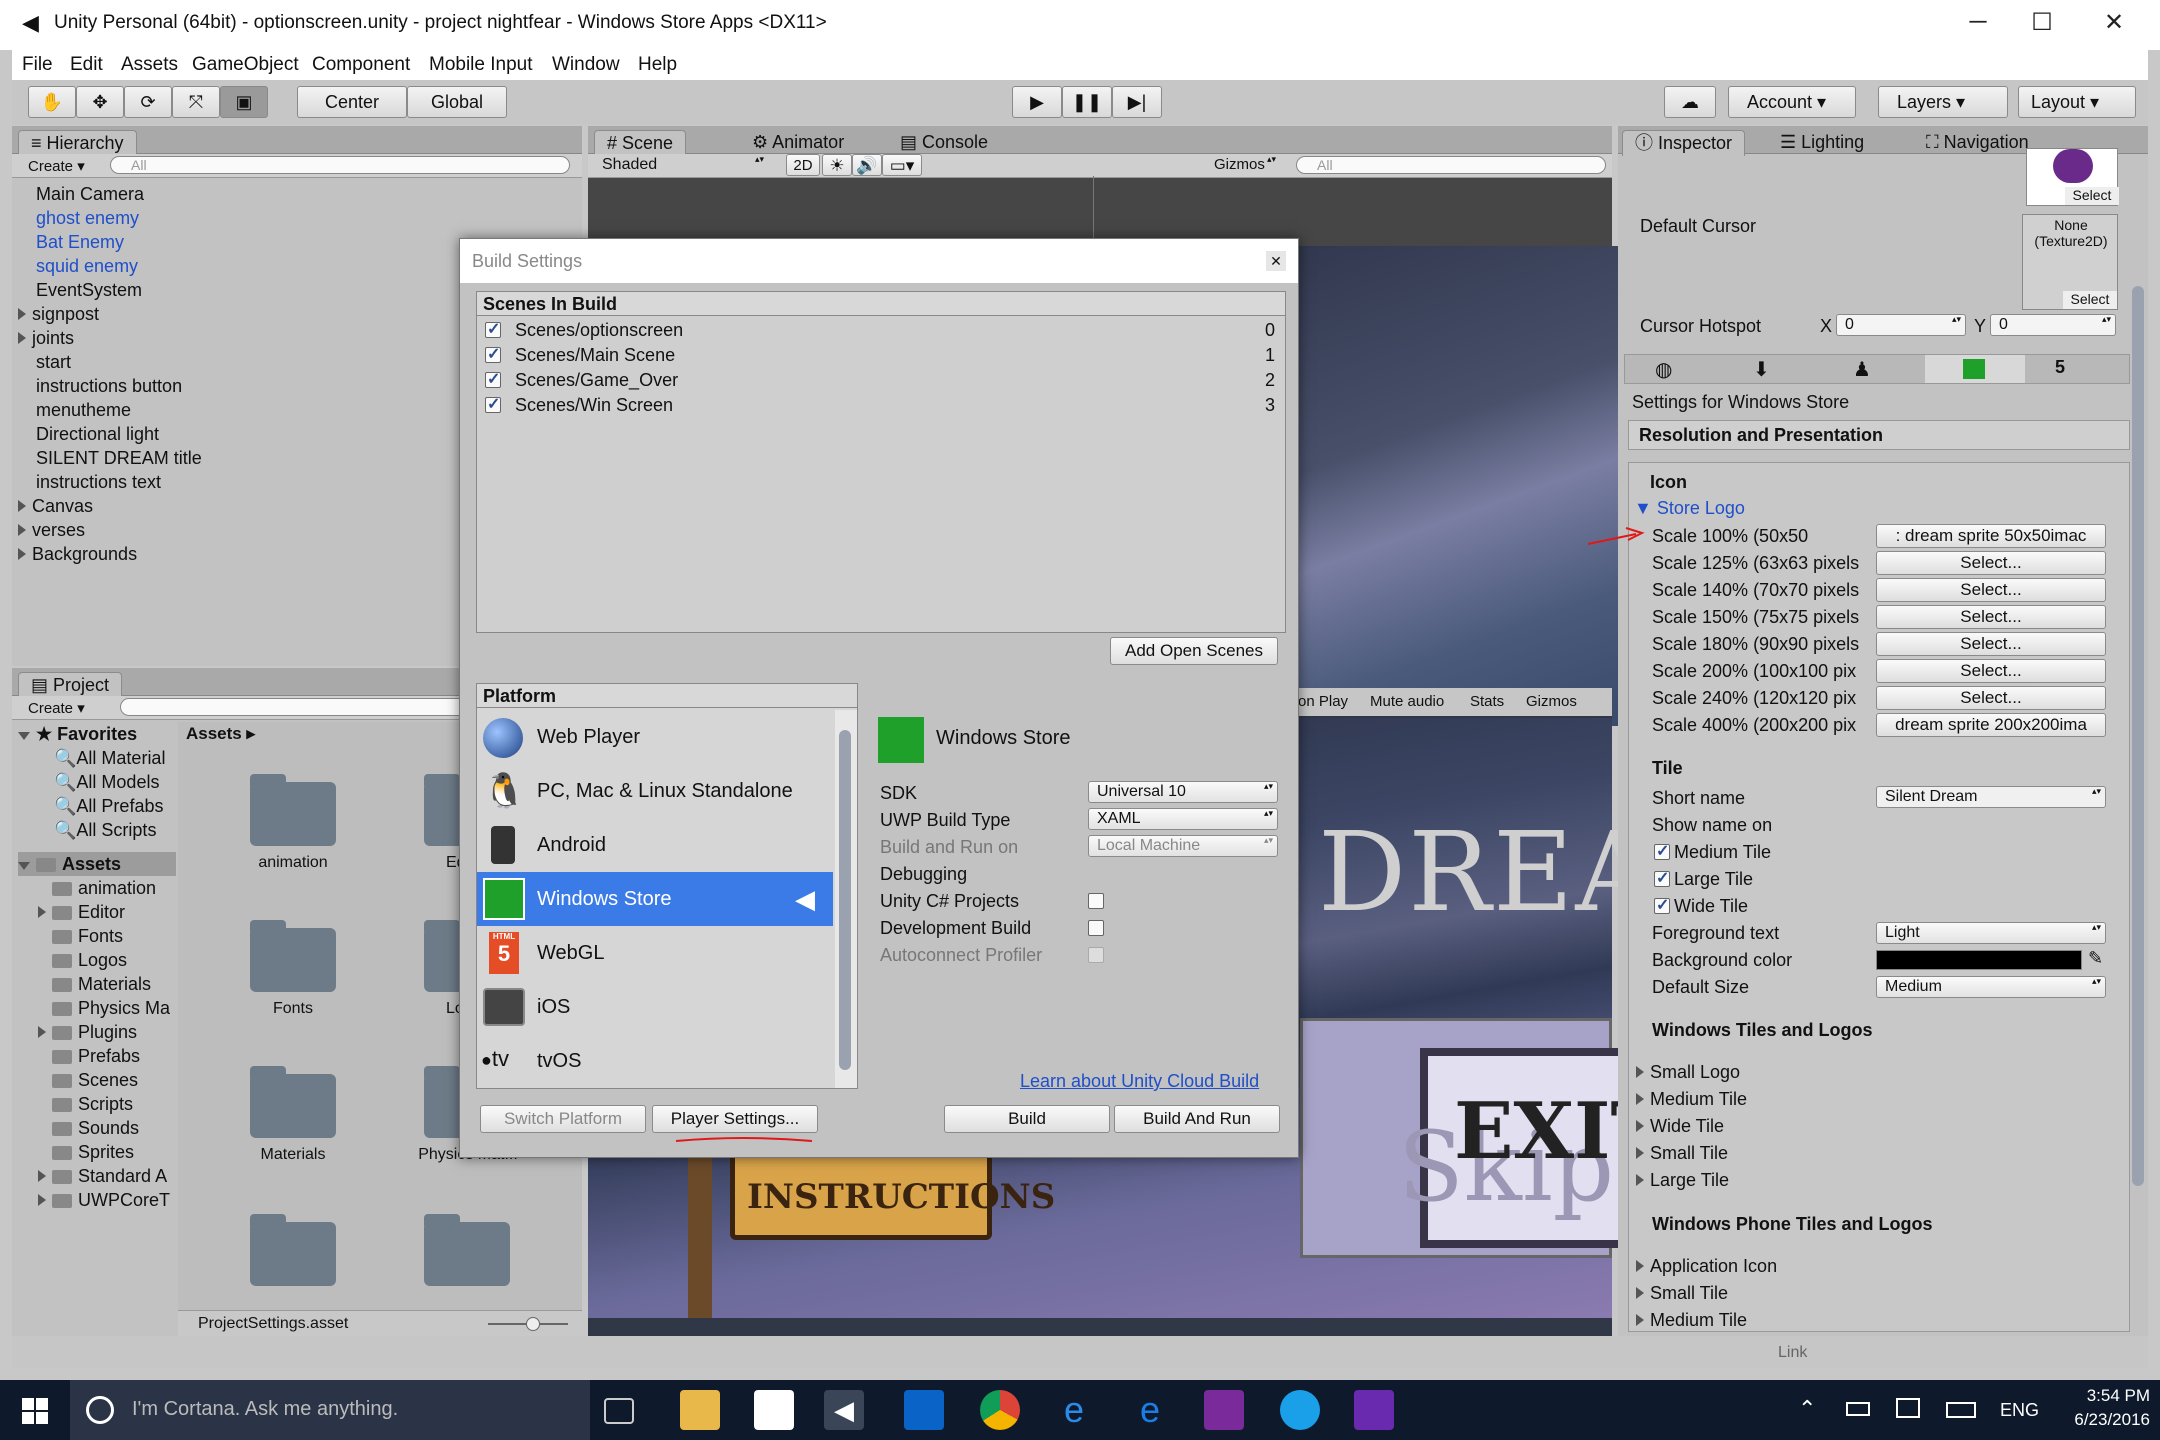  What do you see at coordinates (1682, 1153) in the screenshot?
I see `win-tile-item: Small Tile` at bounding box center [1682, 1153].